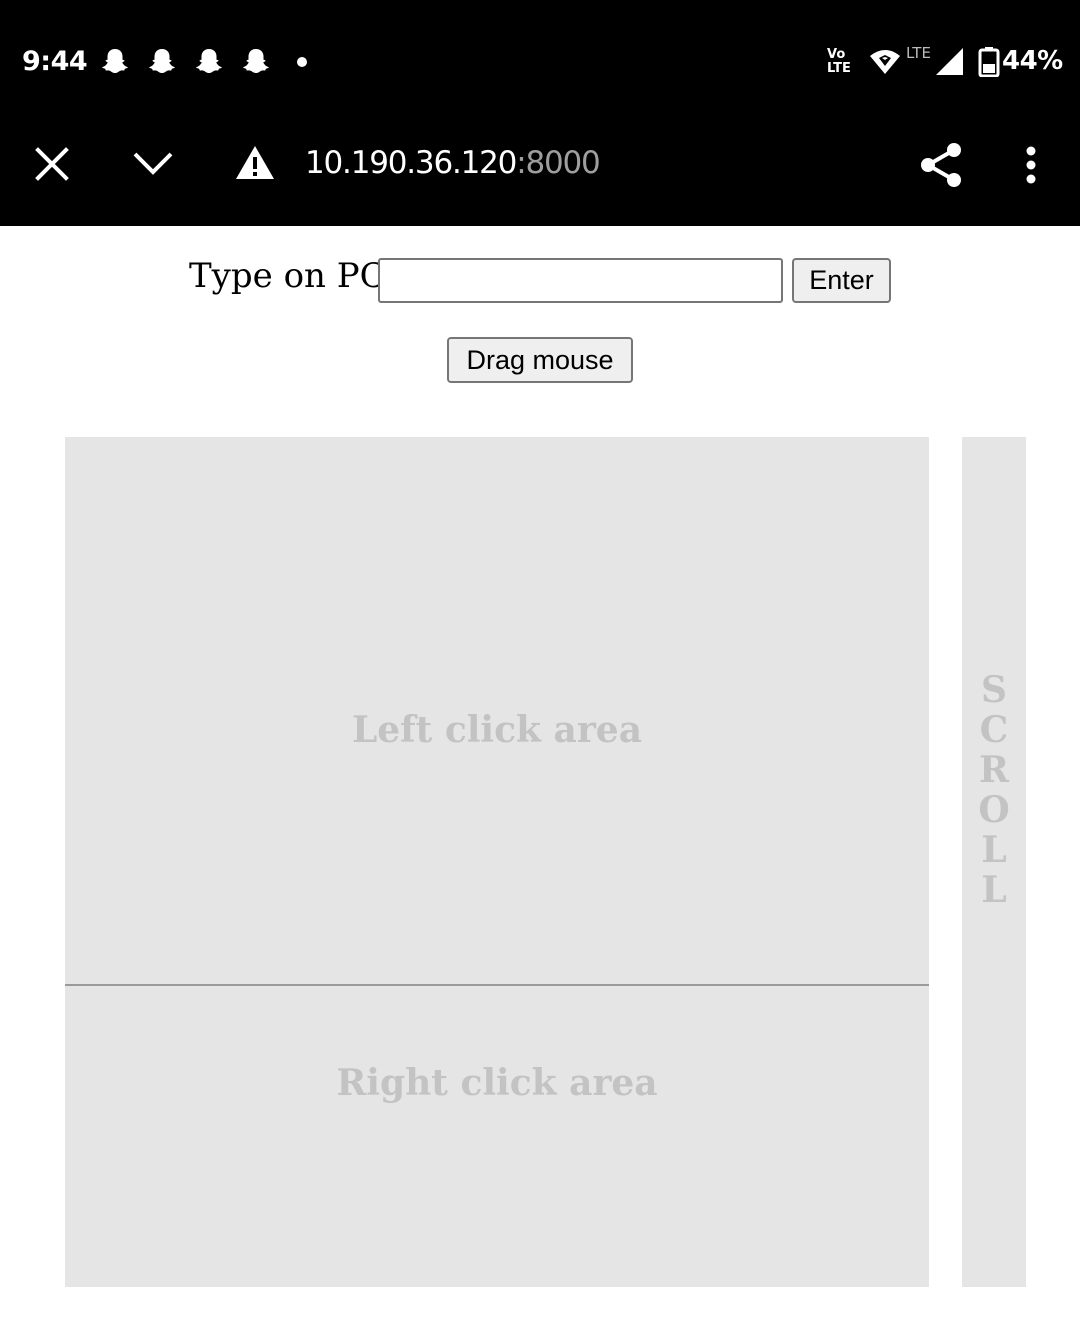  What do you see at coordinates (558, 163) in the screenshot?
I see `url-port: :8000` at bounding box center [558, 163].